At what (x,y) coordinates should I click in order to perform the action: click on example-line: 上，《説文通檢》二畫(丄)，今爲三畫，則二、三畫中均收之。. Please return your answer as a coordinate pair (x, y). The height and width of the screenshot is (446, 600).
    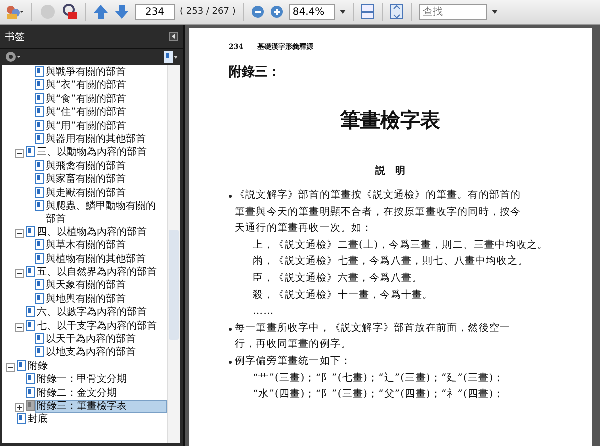
    Looking at the image, I should click on (401, 245).